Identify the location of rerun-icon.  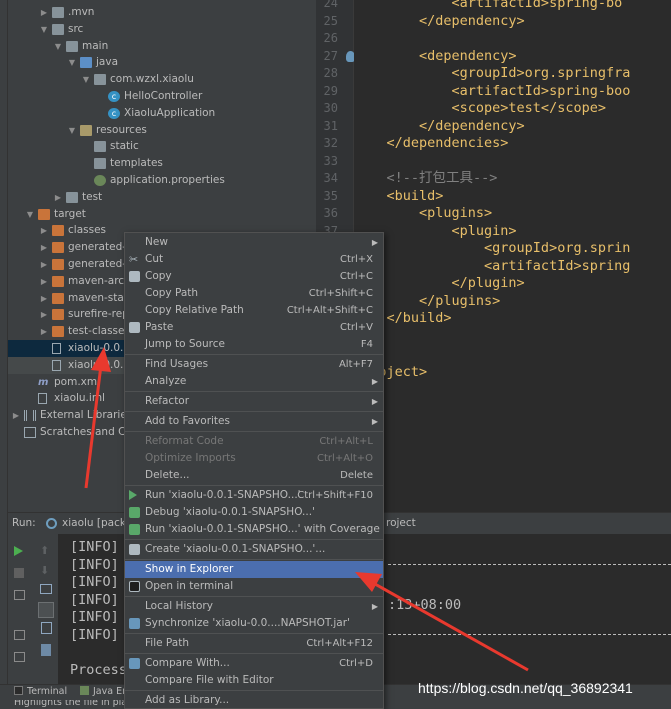
(18, 551).